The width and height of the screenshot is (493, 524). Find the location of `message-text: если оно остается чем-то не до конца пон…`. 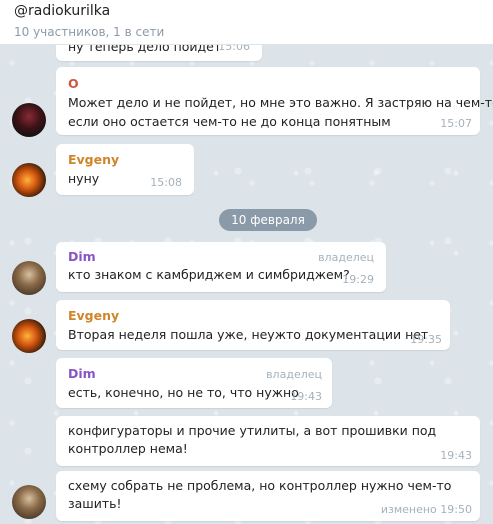

message-text: если оно остается чем-то не до конца пон… is located at coordinates (229, 121).